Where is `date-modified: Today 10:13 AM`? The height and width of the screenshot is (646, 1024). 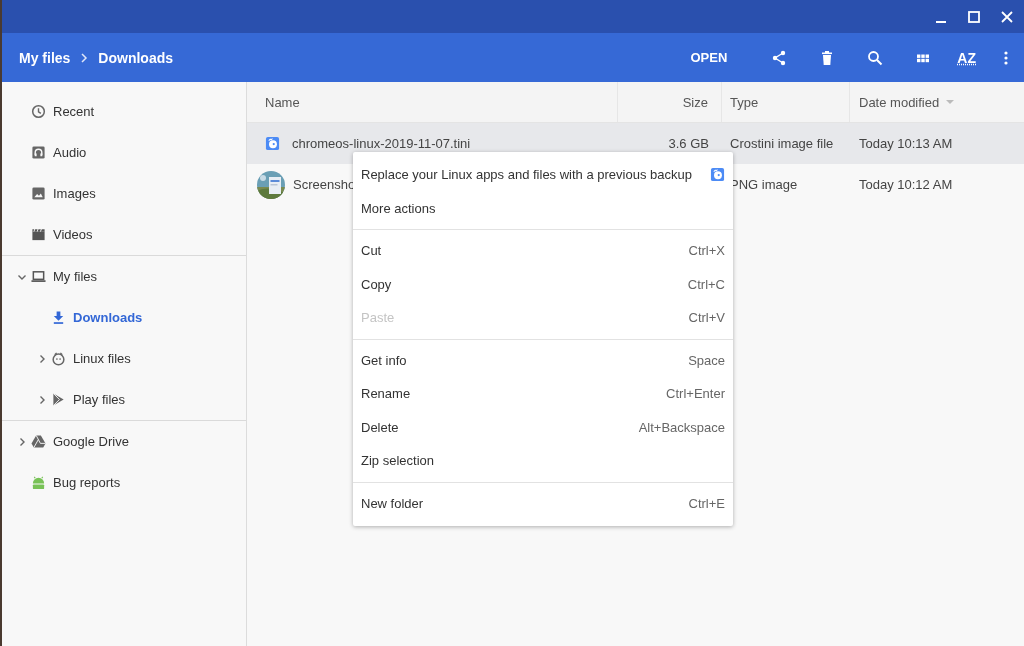
date-modified: Today 10:13 AM is located at coordinates (906, 143).